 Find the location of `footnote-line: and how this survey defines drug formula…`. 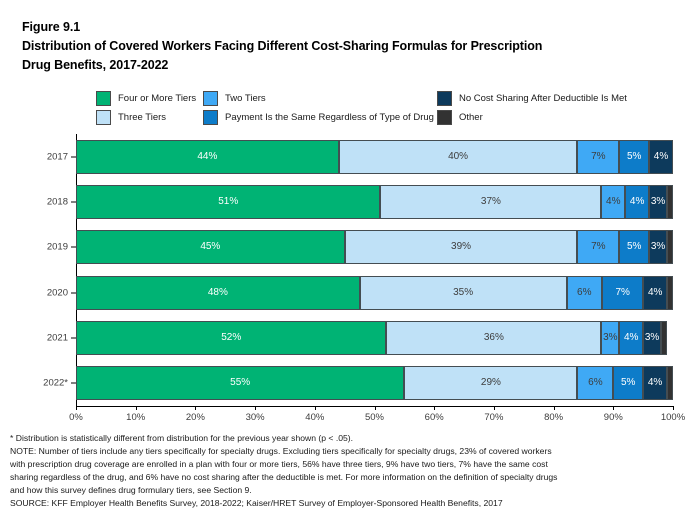

footnote-line: and how this survey defines drug formula… is located at coordinates (131, 490).